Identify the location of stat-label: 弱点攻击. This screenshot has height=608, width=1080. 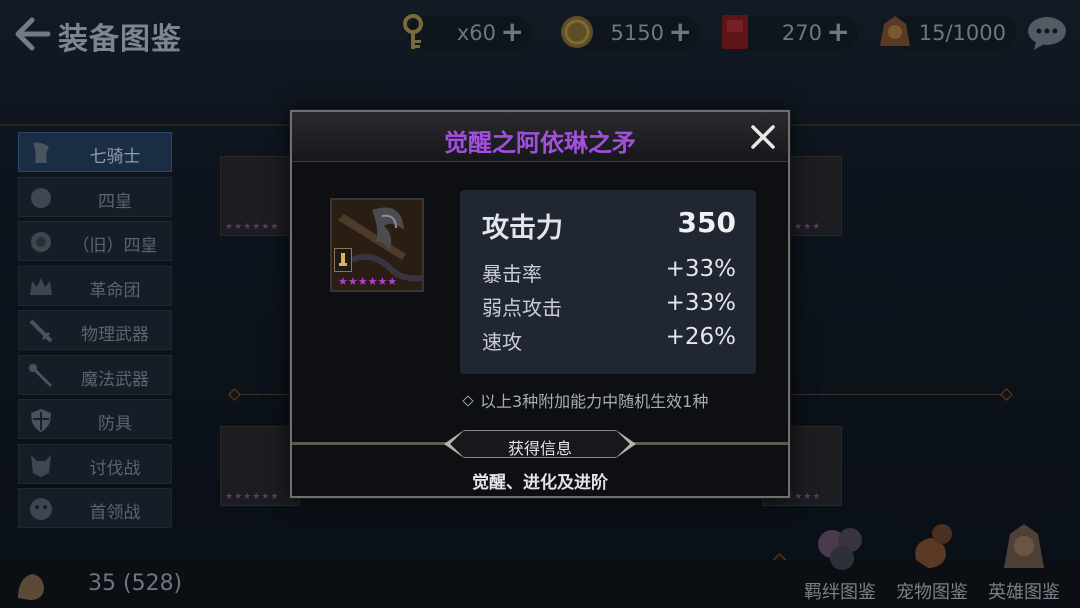
(522, 308).